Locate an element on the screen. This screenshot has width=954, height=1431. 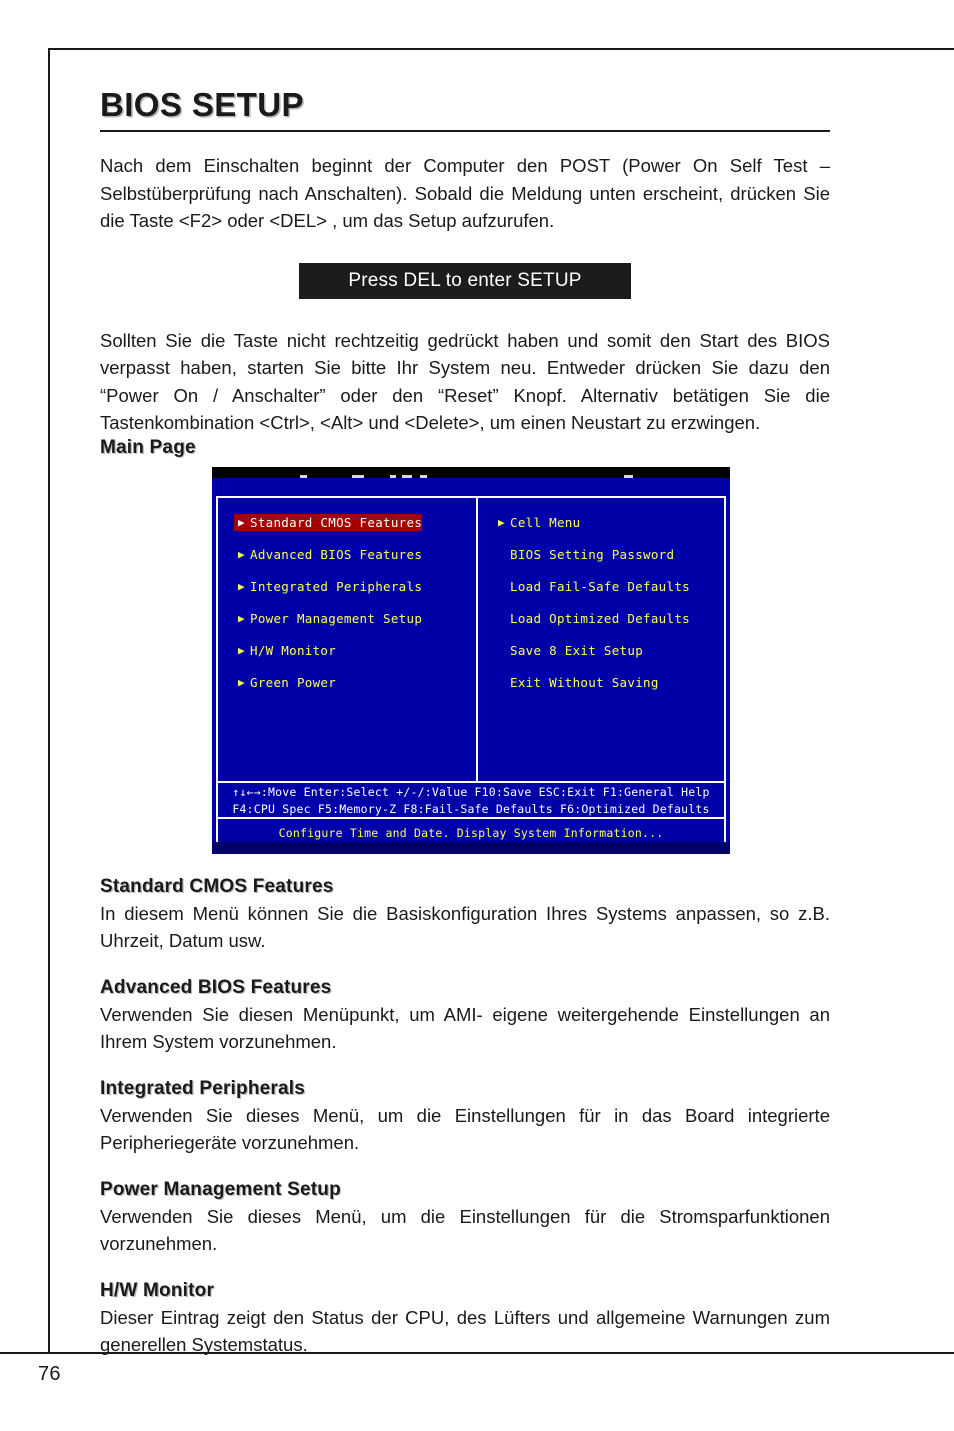
bios-menu-item-exit-without-saving: ▶ Exit Without Saving is located at coordinates (592, 682).